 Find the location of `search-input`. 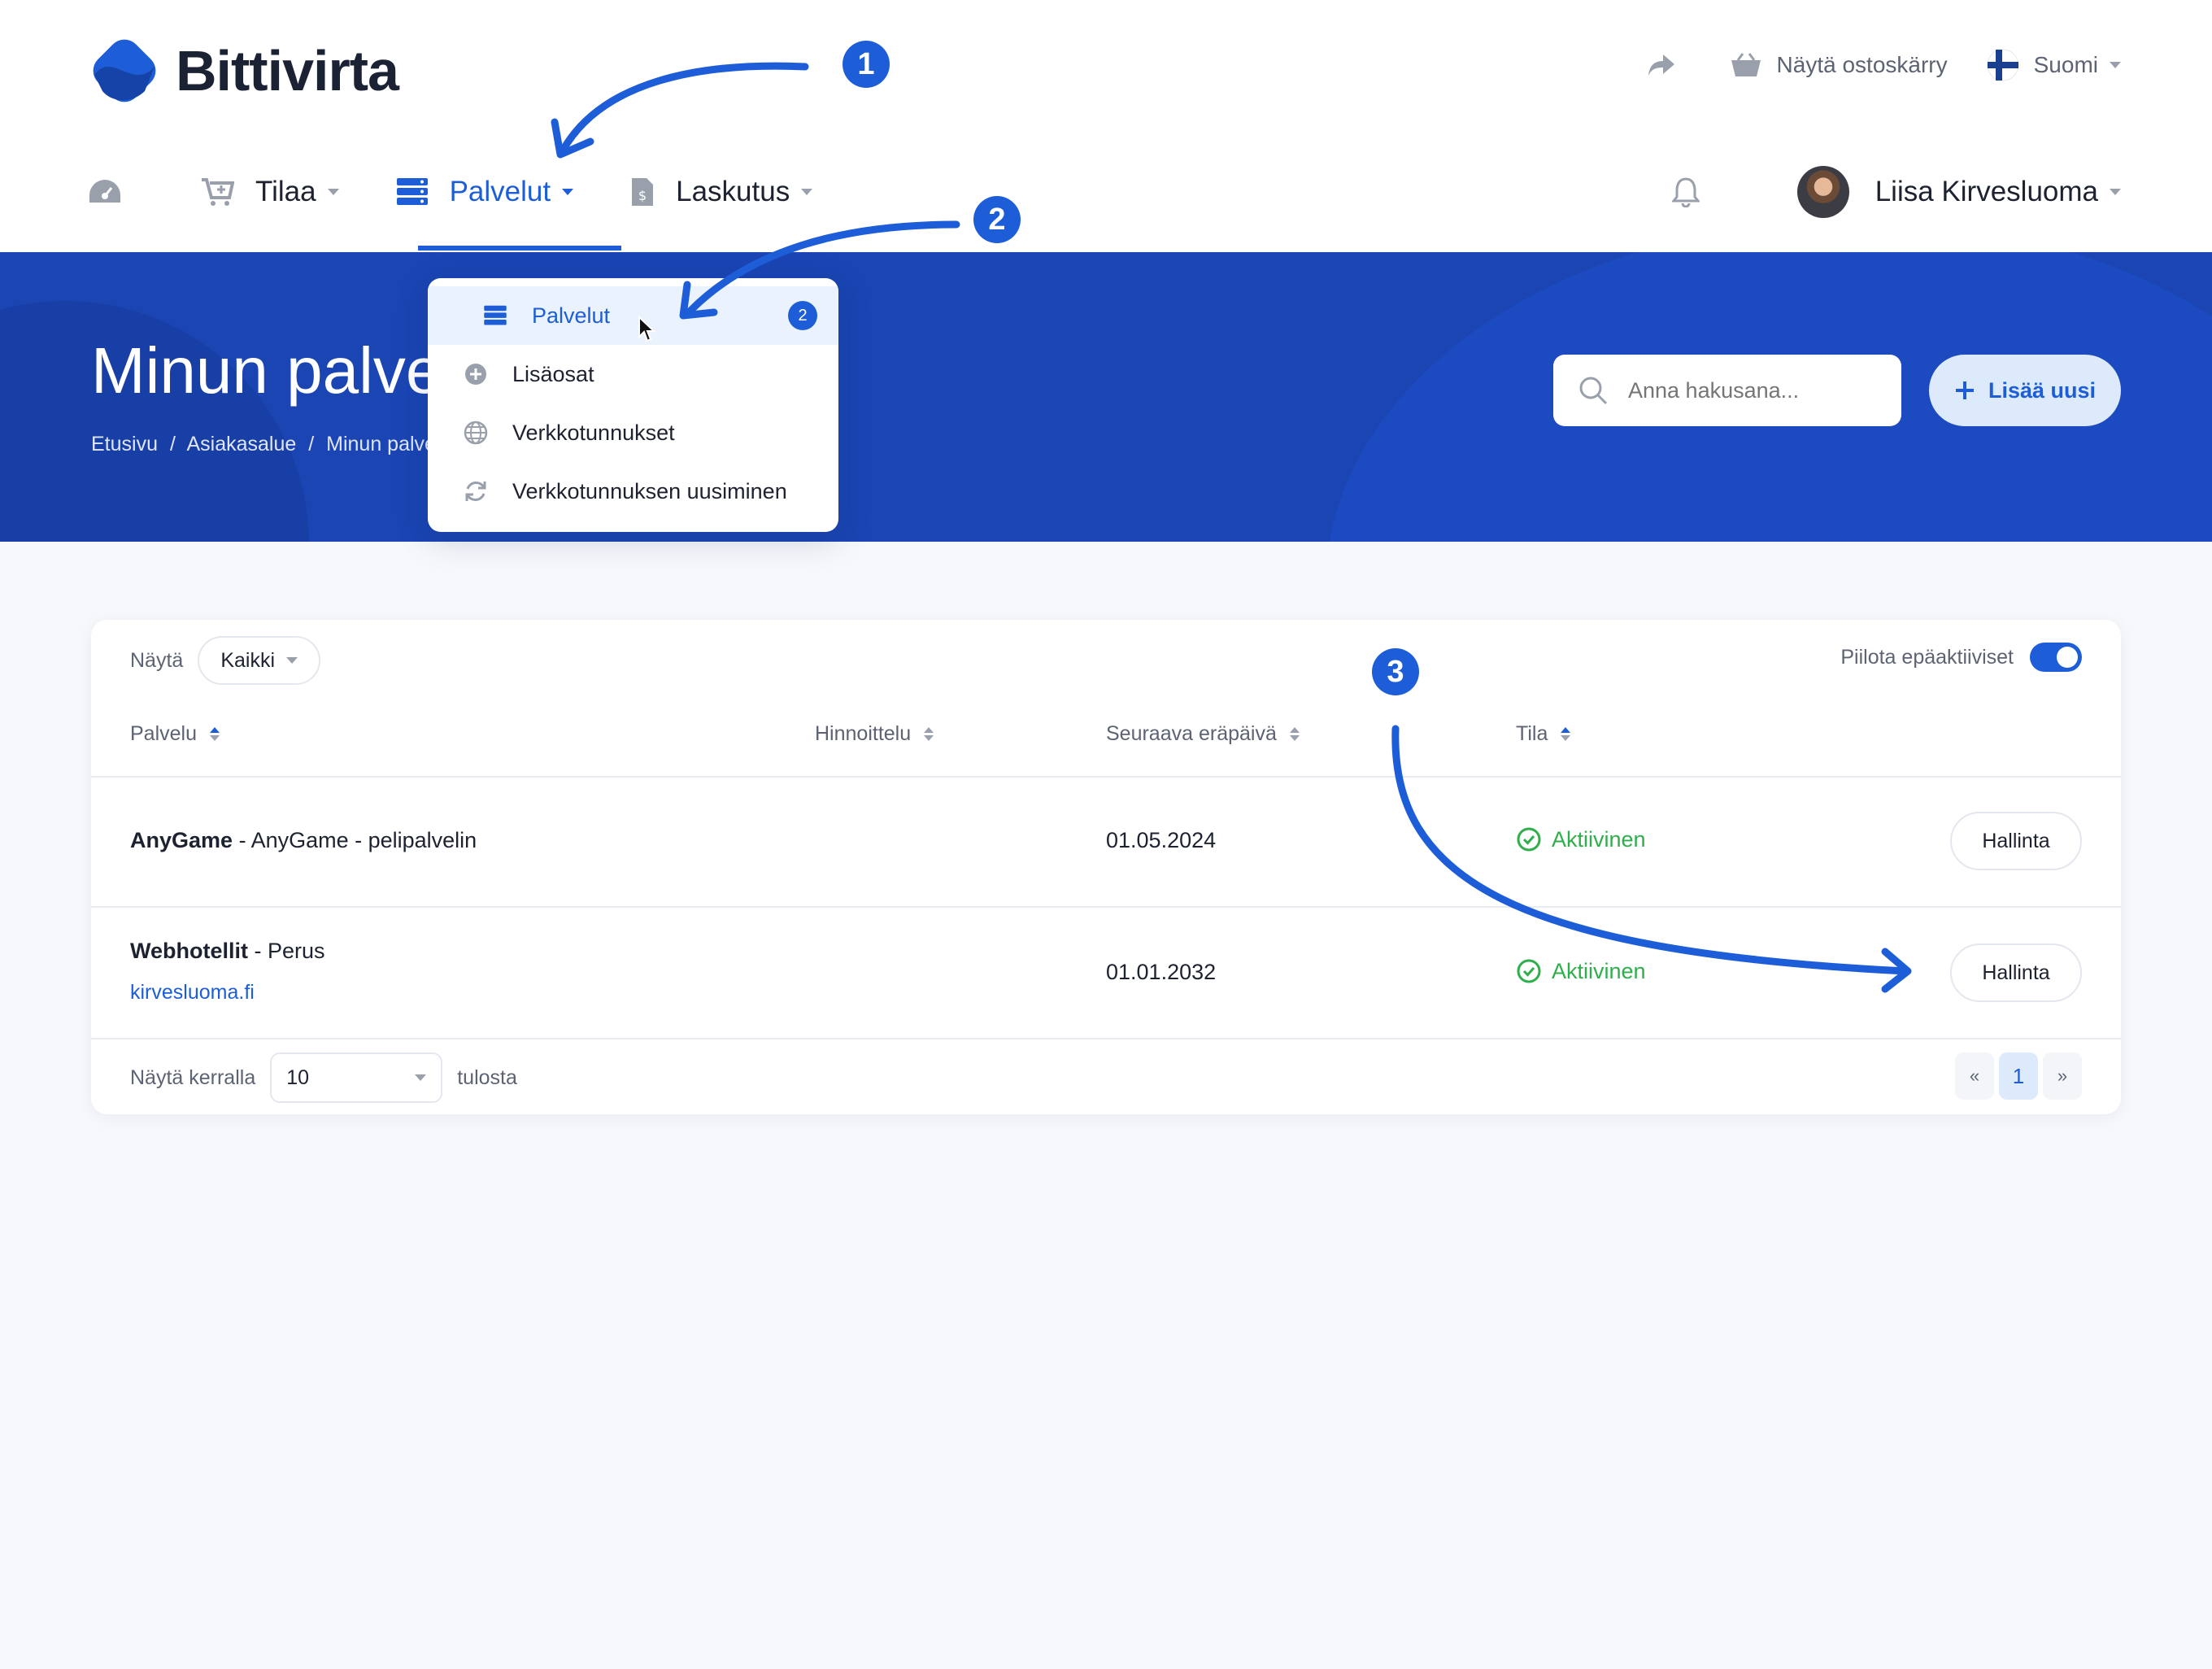

search-input is located at coordinates (1750, 390).